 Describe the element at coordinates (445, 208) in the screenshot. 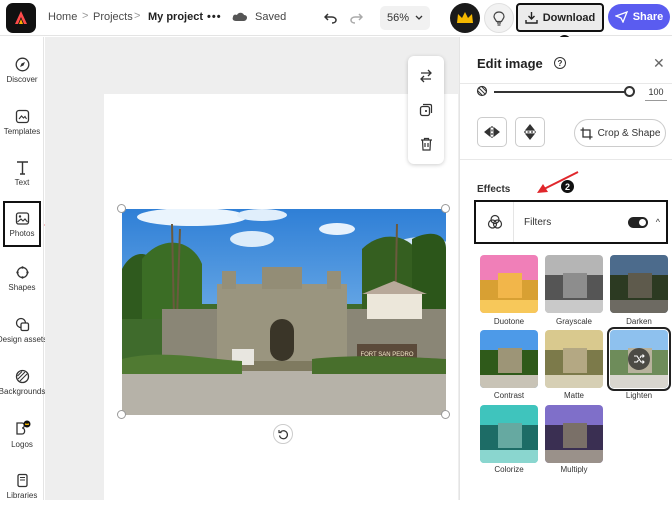

I see `resize-handle-top-right` at that location.